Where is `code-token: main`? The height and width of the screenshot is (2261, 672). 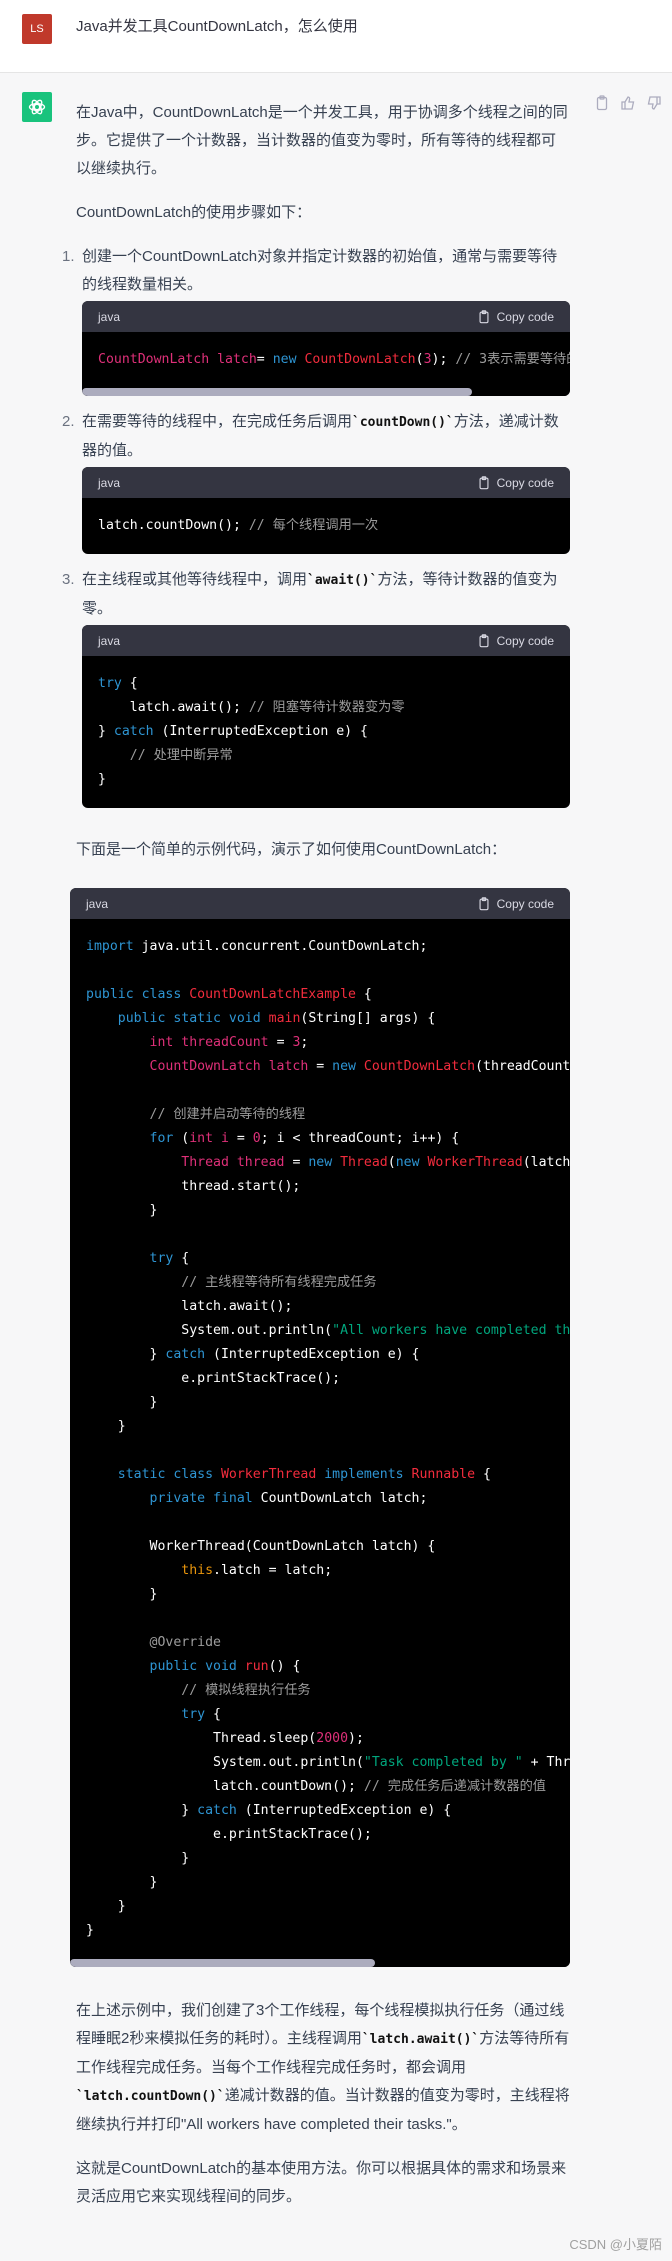
code-token: main is located at coordinates (284, 1018).